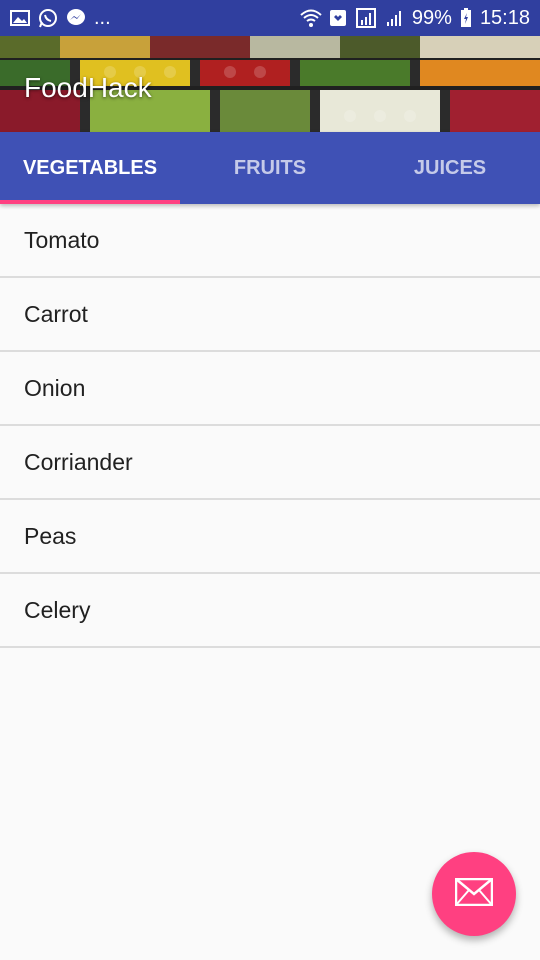  I want to click on list-item-peas: Peas, so click(270, 537).